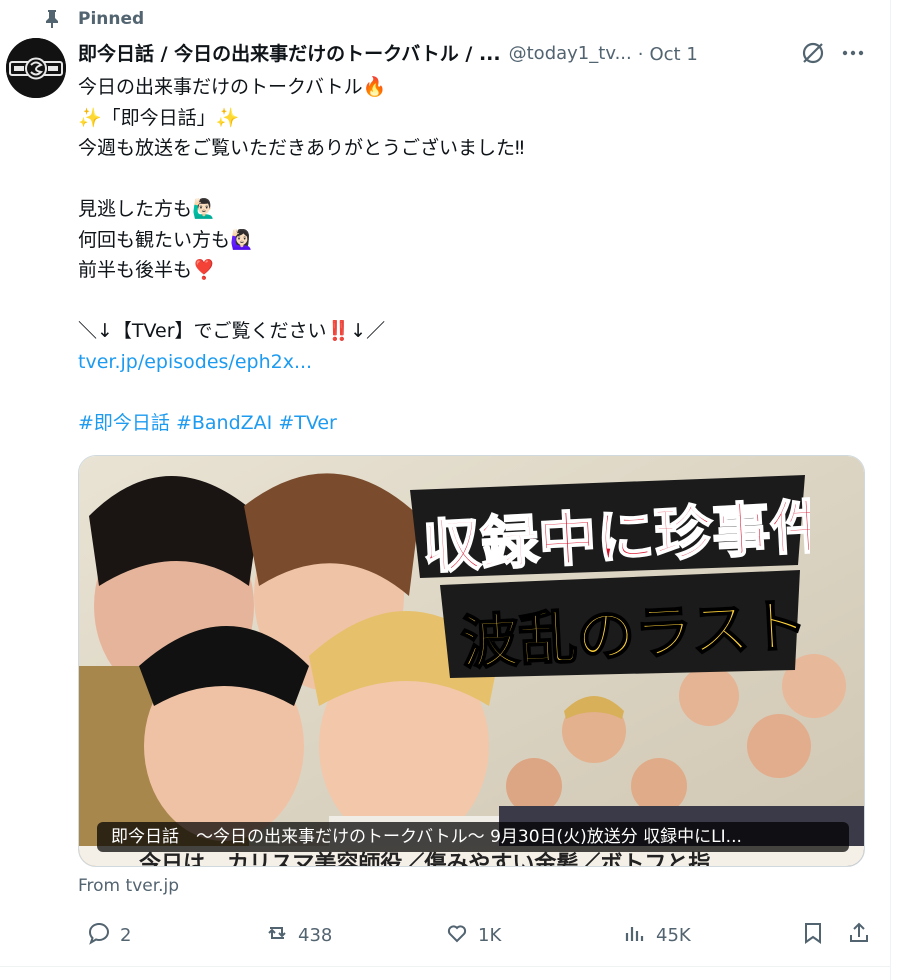  What do you see at coordinates (232, 87) in the screenshot?
I see `tweet-line: 今日の出来事だけのトークバトル🔥` at bounding box center [232, 87].